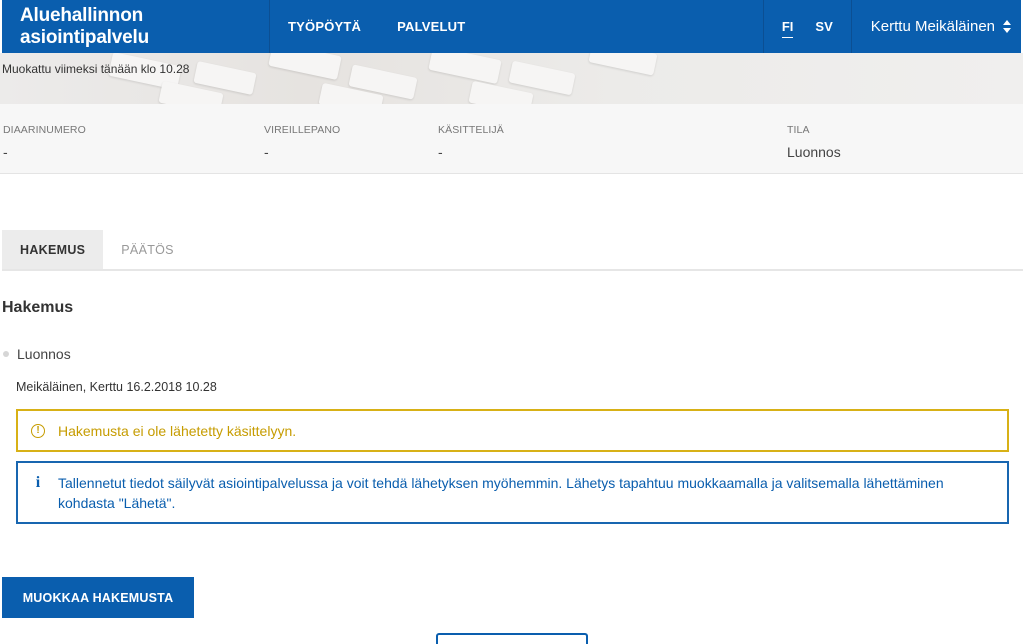 This screenshot has height=644, width=1023. Describe the element at coordinates (147, 249) in the screenshot. I see `tab-paatos: PÄÄTÖS` at that location.